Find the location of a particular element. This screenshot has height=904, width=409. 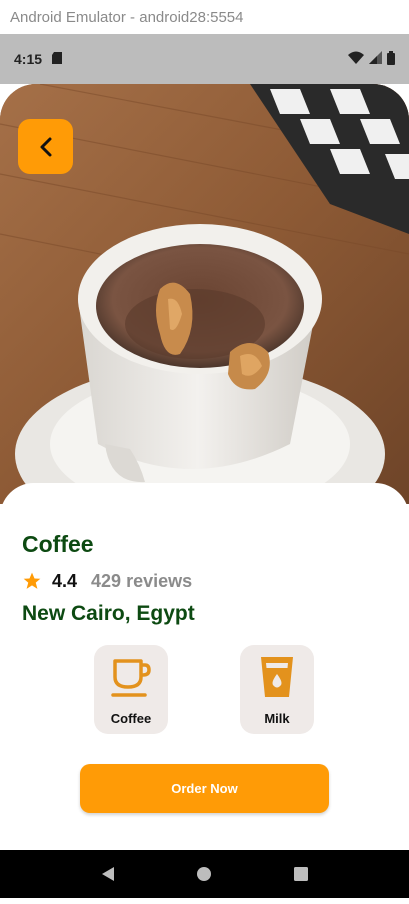

back-button is located at coordinates (45, 146).